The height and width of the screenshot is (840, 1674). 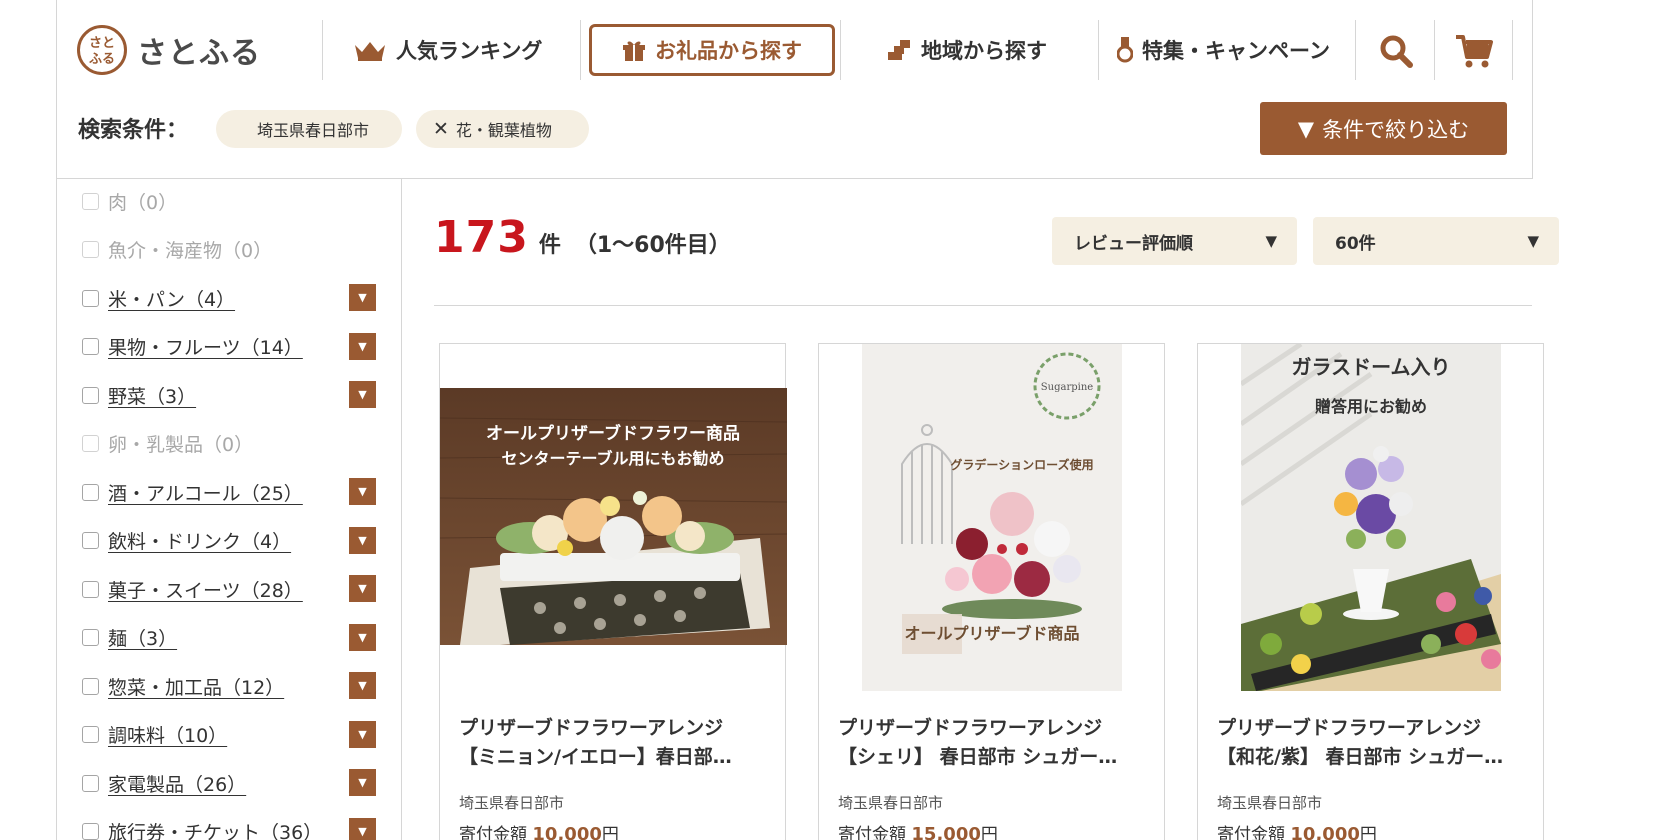 What do you see at coordinates (983, 305) in the screenshot?
I see `results-divider` at bounding box center [983, 305].